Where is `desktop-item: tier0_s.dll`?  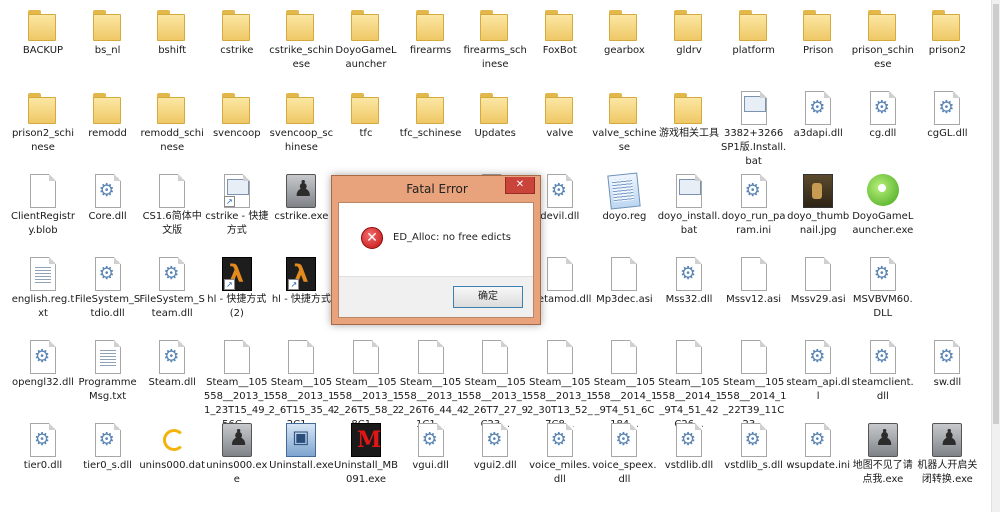 desktop-item: tier0_s.dll is located at coordinates (108, 453).